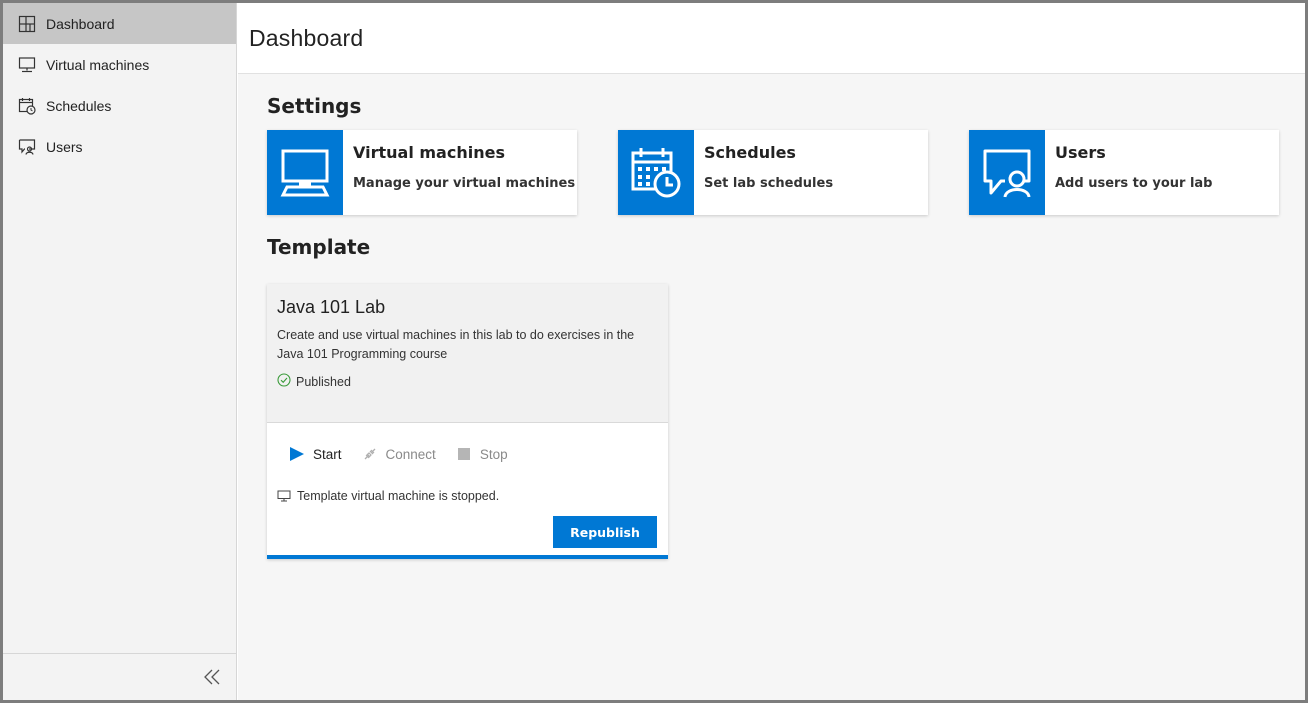 Image resolution: width=1308 pixels, height=703 pixels. Describe the element at coordinates (119, 676) in the screenshot. I see `sidebar-footer` at that location.